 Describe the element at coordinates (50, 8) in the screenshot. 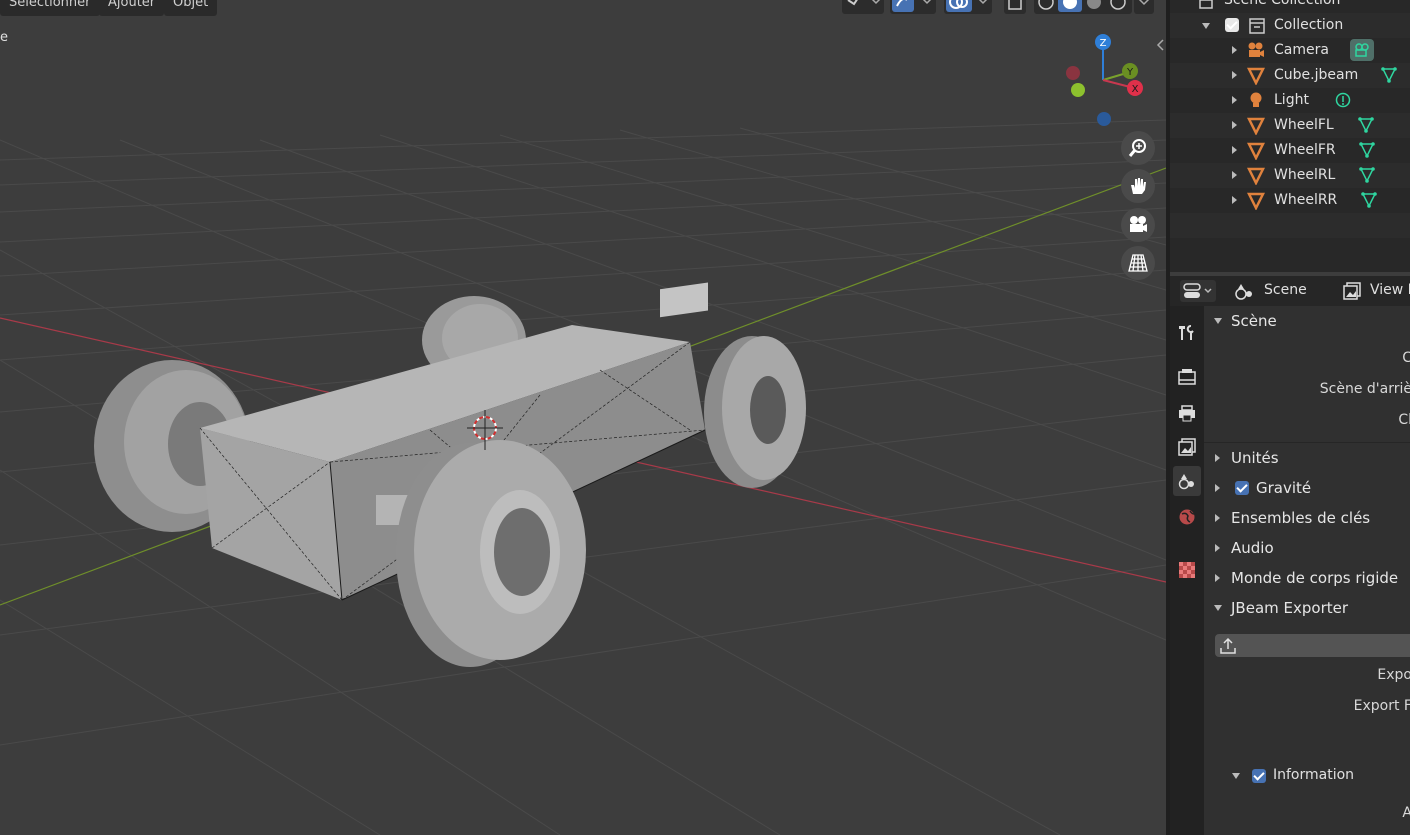

I see `menu-select: Sélectionner` at that location.